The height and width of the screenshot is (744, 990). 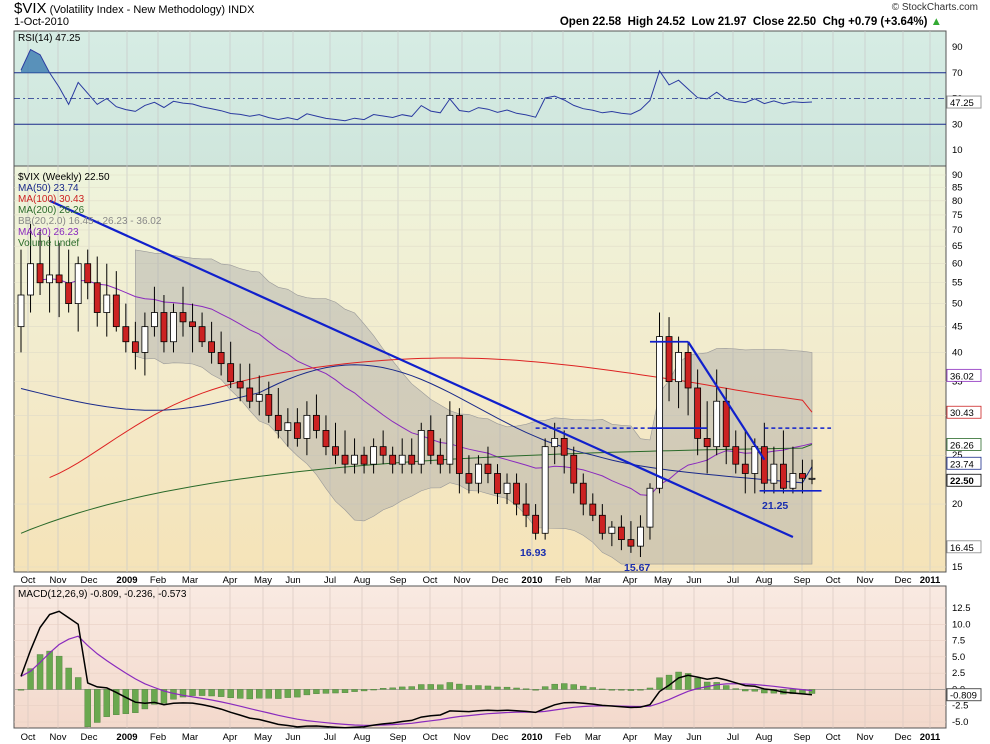 I want to click on price-tick-label: 65, so click(x=957, y=246).